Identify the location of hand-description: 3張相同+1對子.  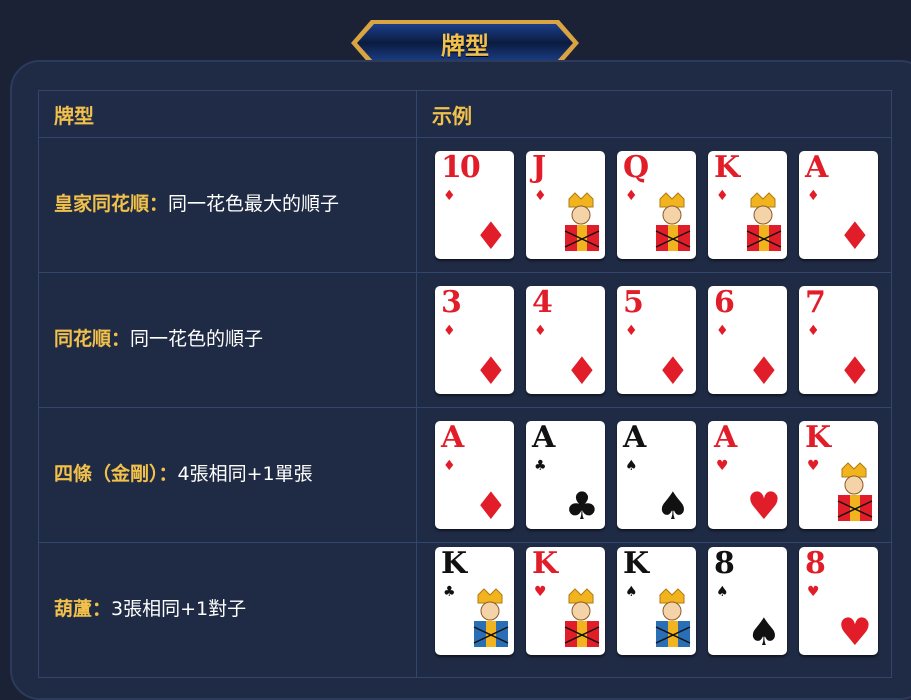
(179, 609).